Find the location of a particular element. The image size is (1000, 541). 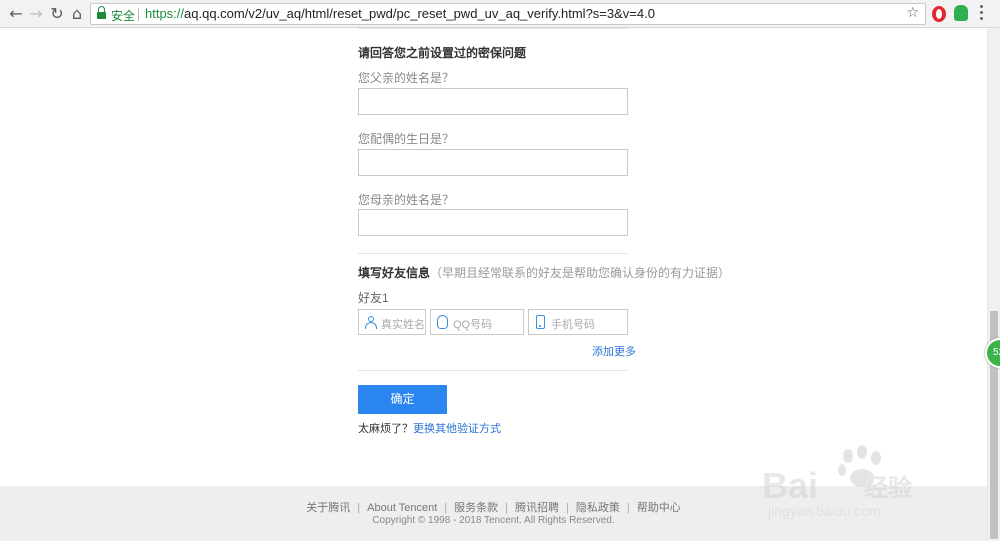

friend-phone-input: 手机号码 is located at coordinates (578, 322).